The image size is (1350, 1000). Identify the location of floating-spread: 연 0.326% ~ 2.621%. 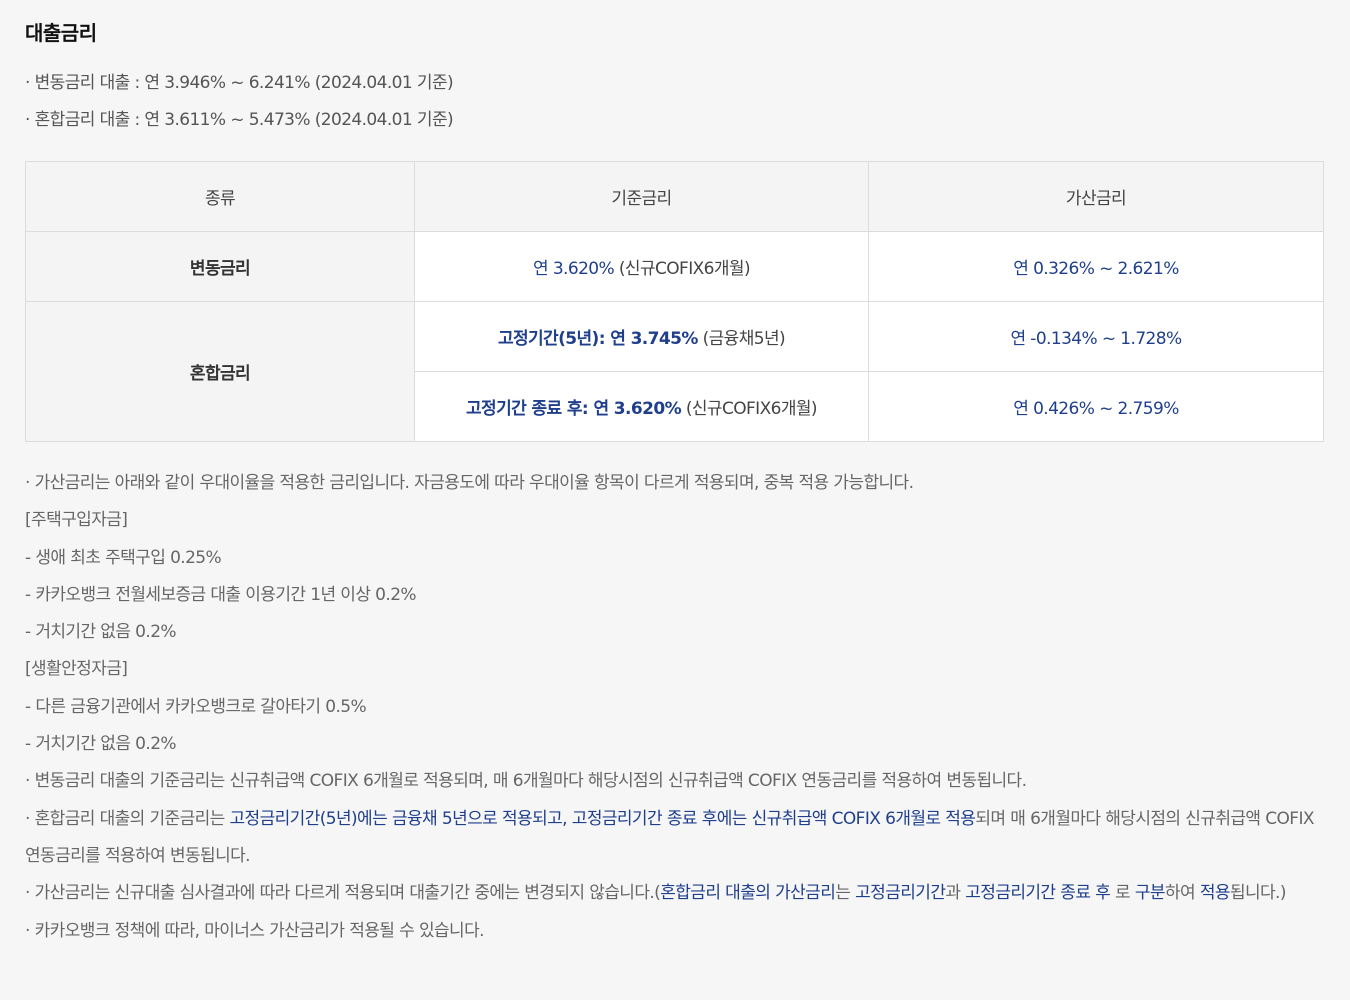
(1096, 269).